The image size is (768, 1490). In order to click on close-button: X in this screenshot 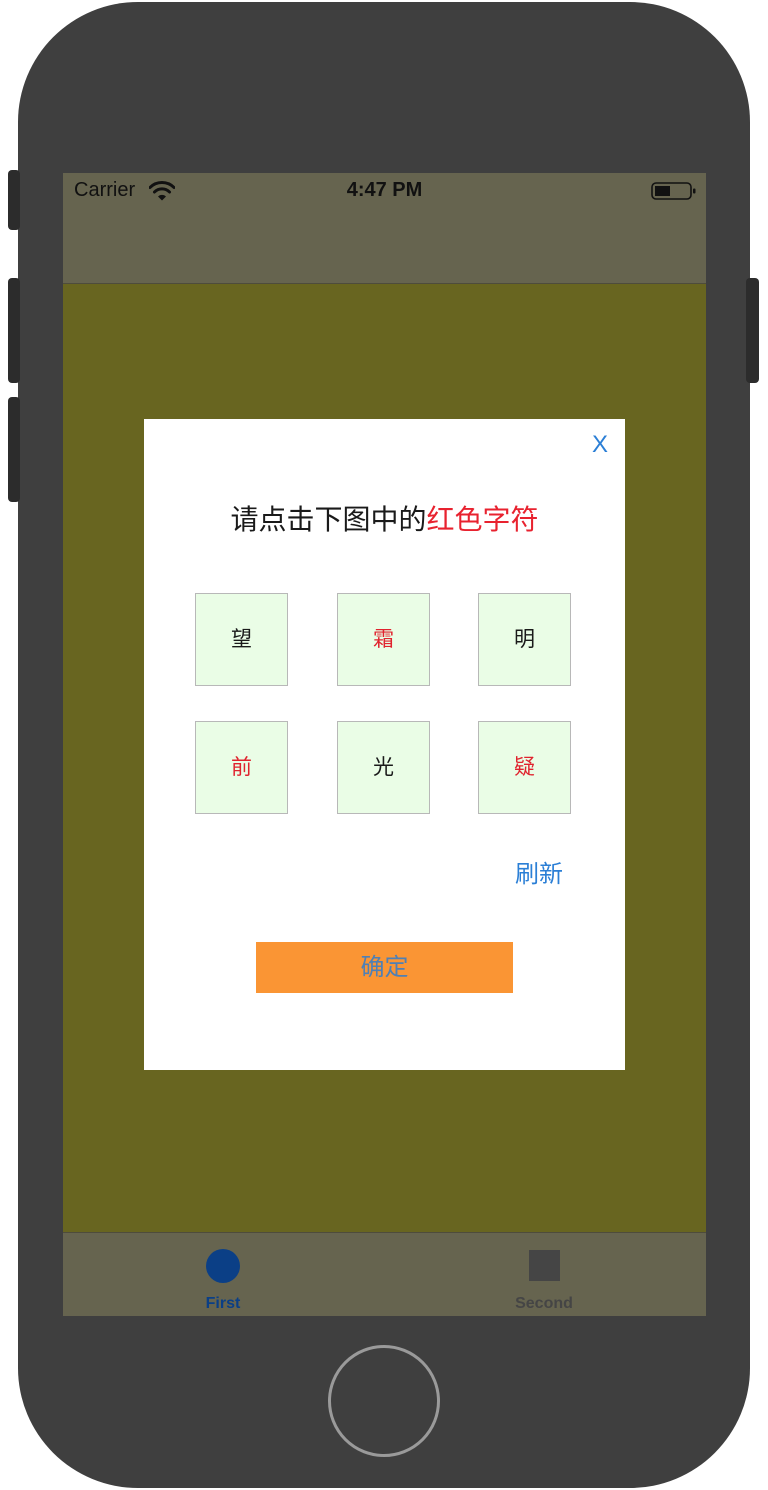, I will do `click(600, 445)`.